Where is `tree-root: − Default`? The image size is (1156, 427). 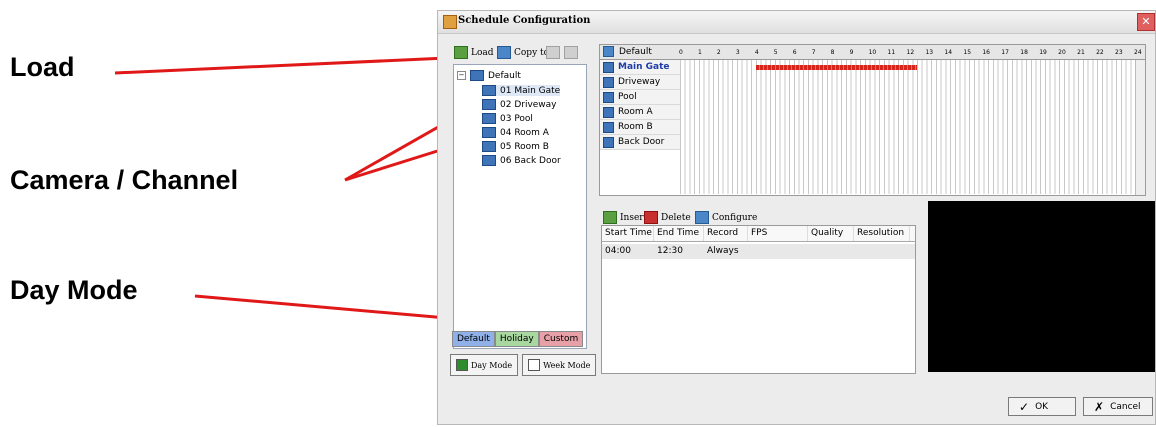
tree-root: − Default is located at coordinates (489, 75).